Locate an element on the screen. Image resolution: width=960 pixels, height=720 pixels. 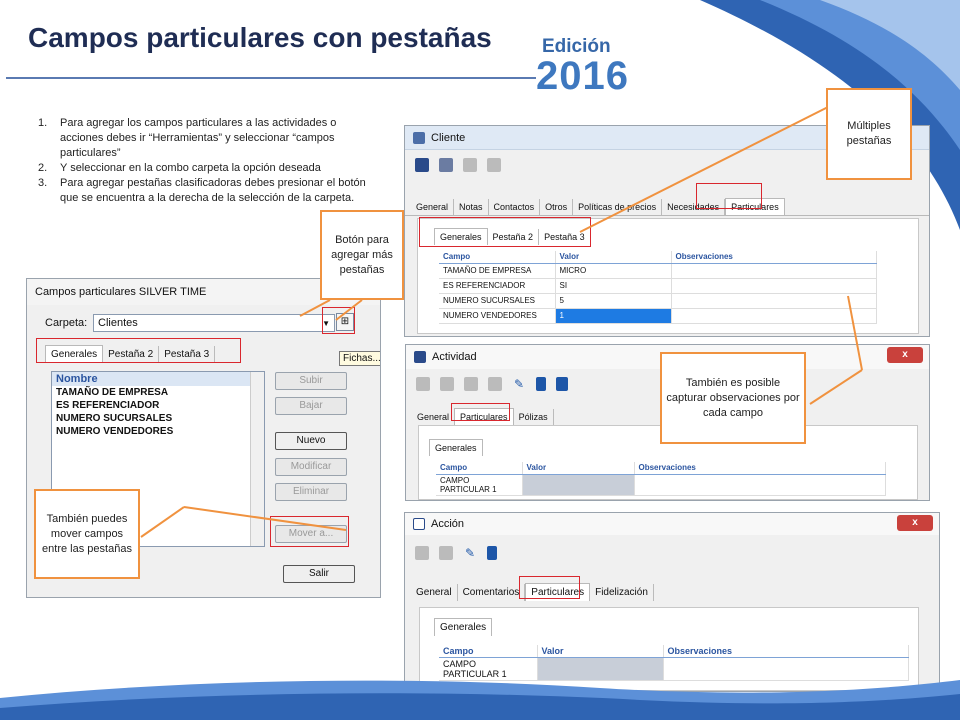
print-icon is located at coordinates (562, 384).